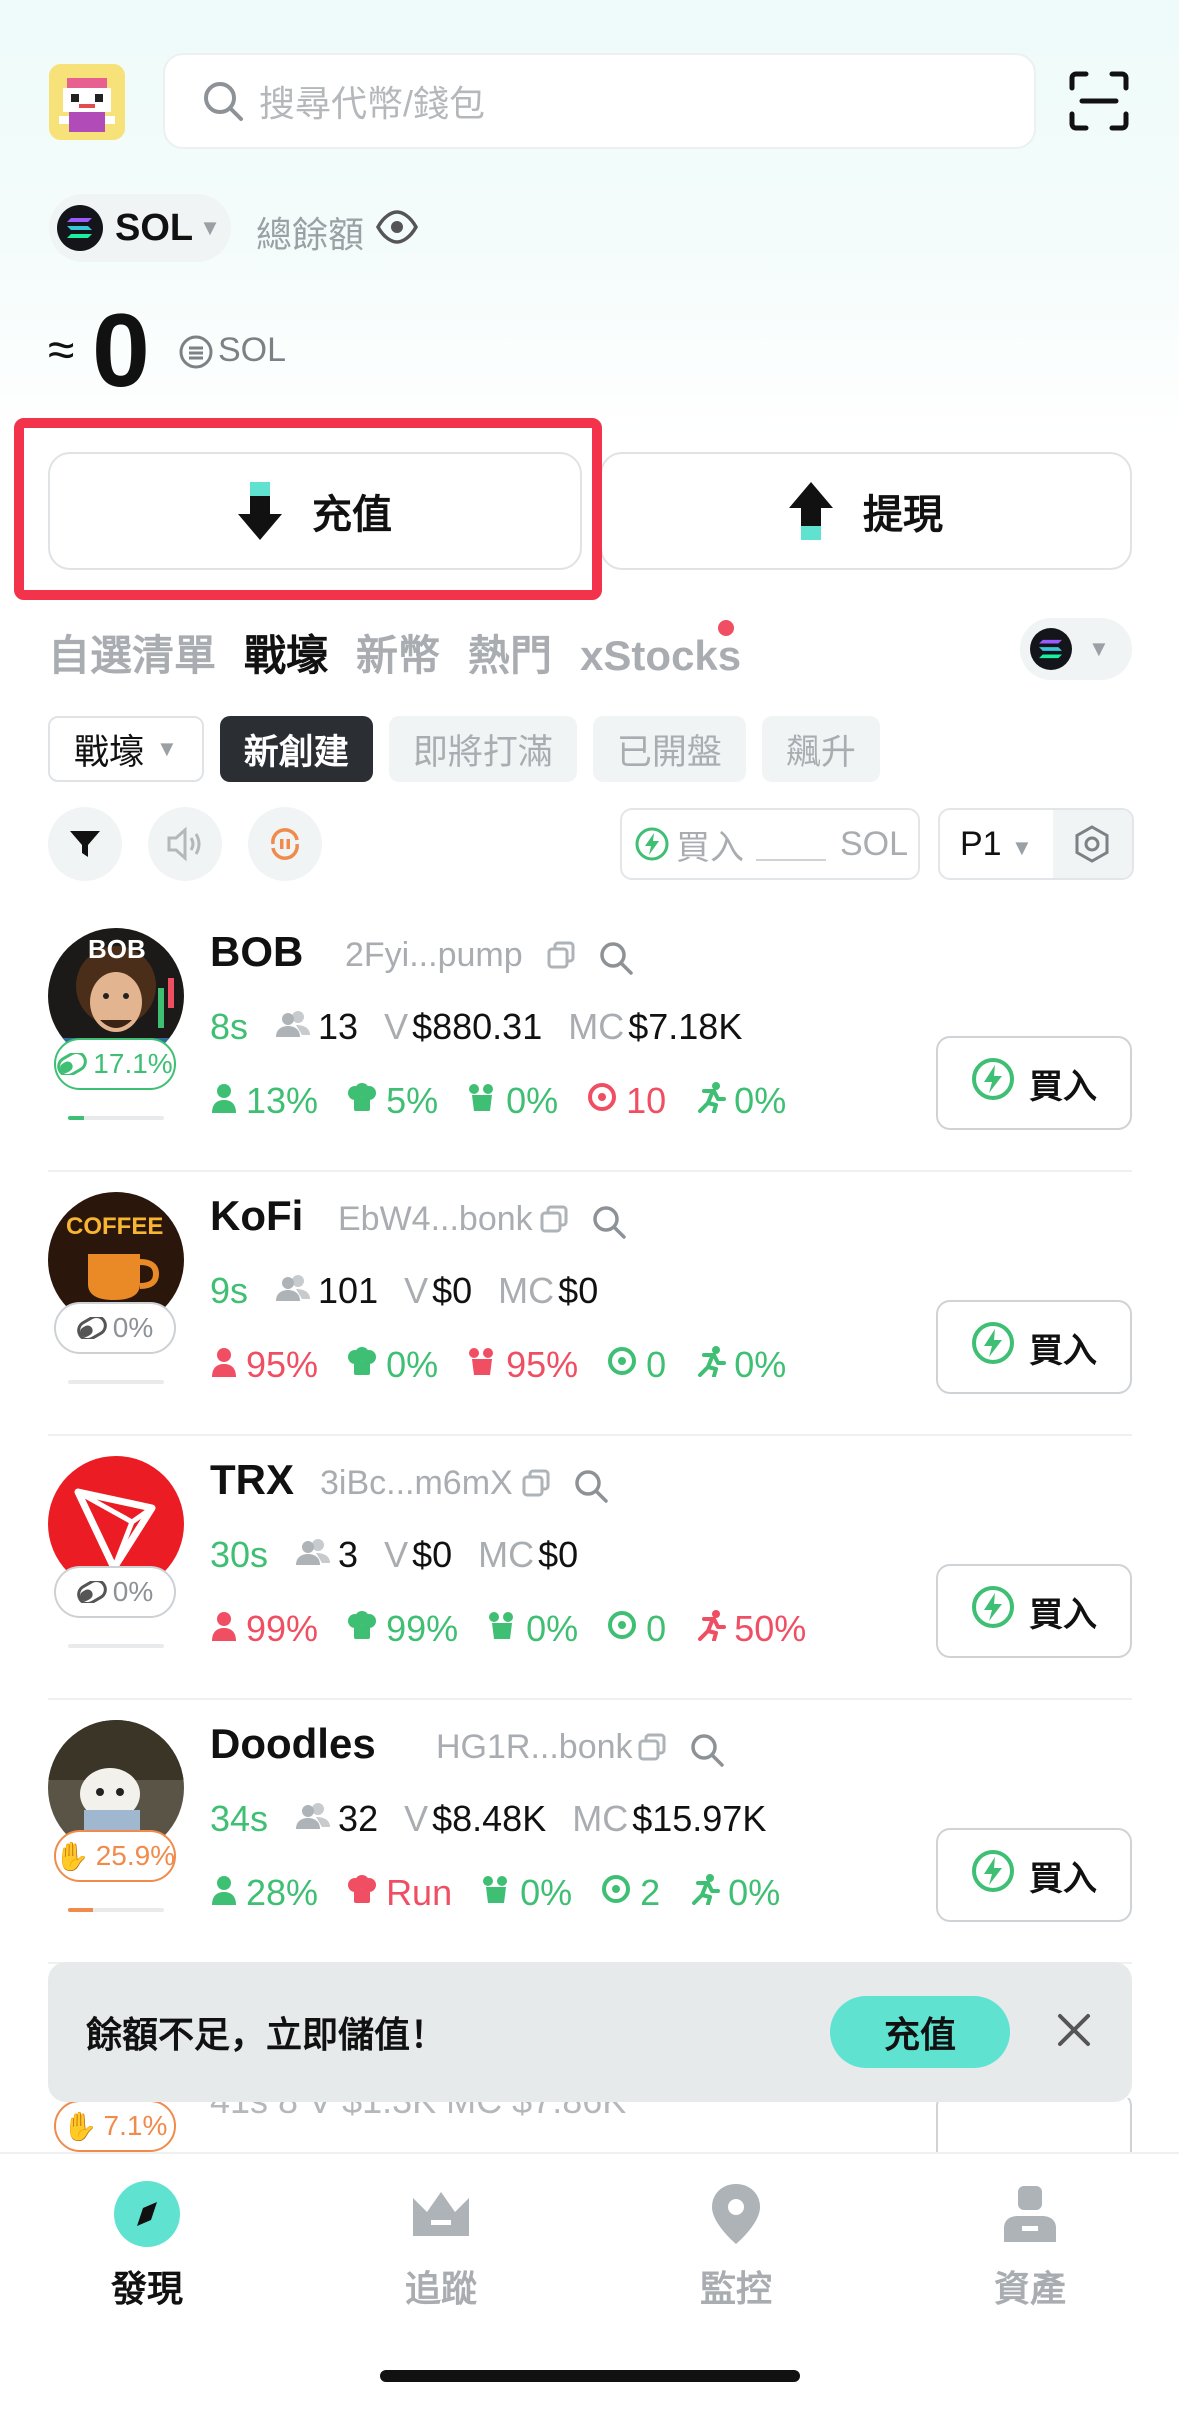 This screenshot has height=2411, width=1179. I want to click on token-name: KoFi, so click(256, 1216).